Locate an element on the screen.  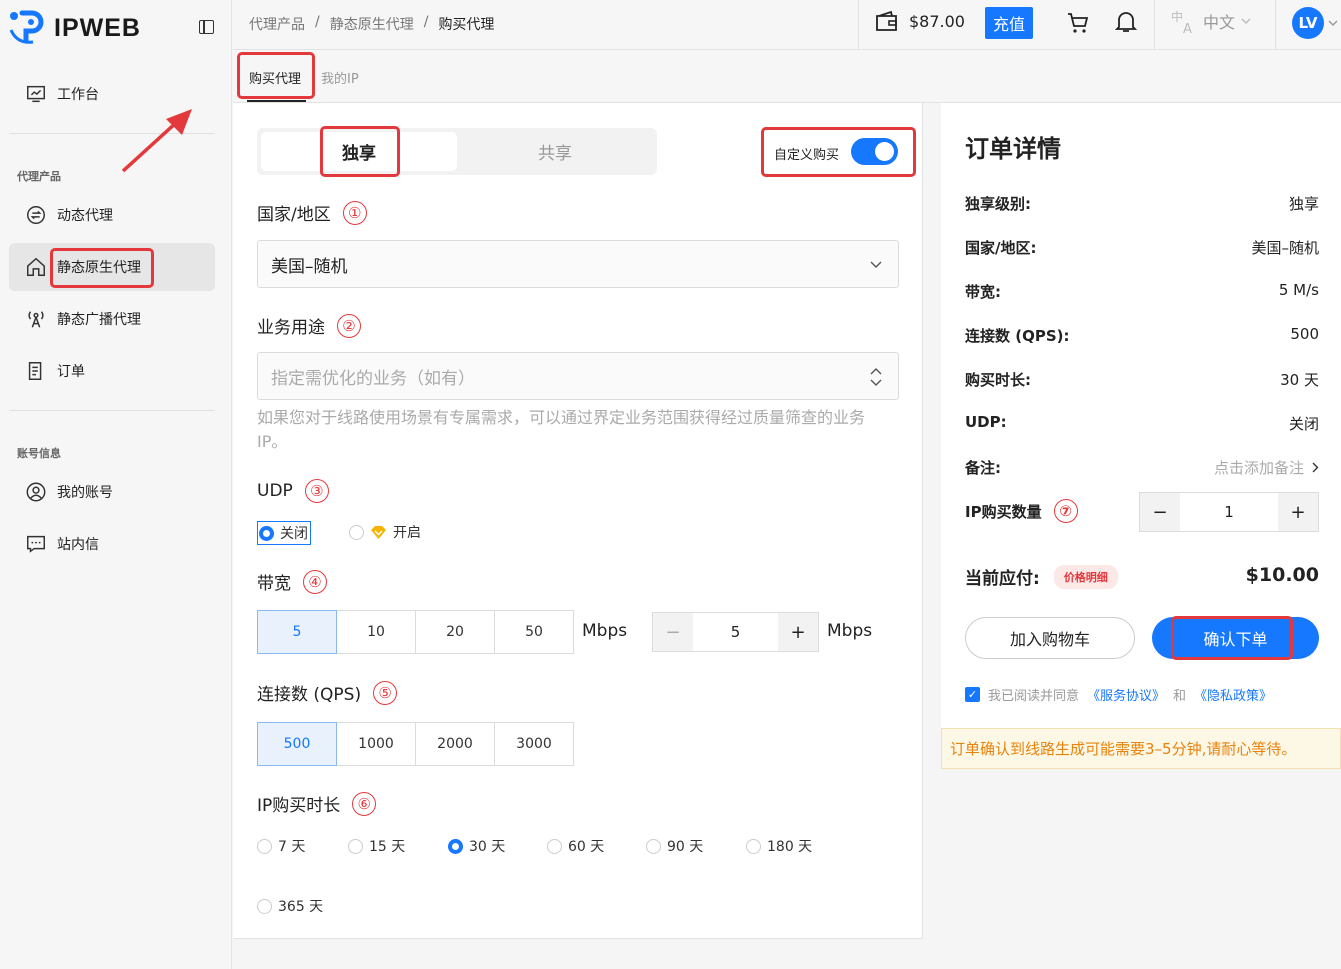
sidebar-item-label: 动态代理 is located at coordinates (85, 216).